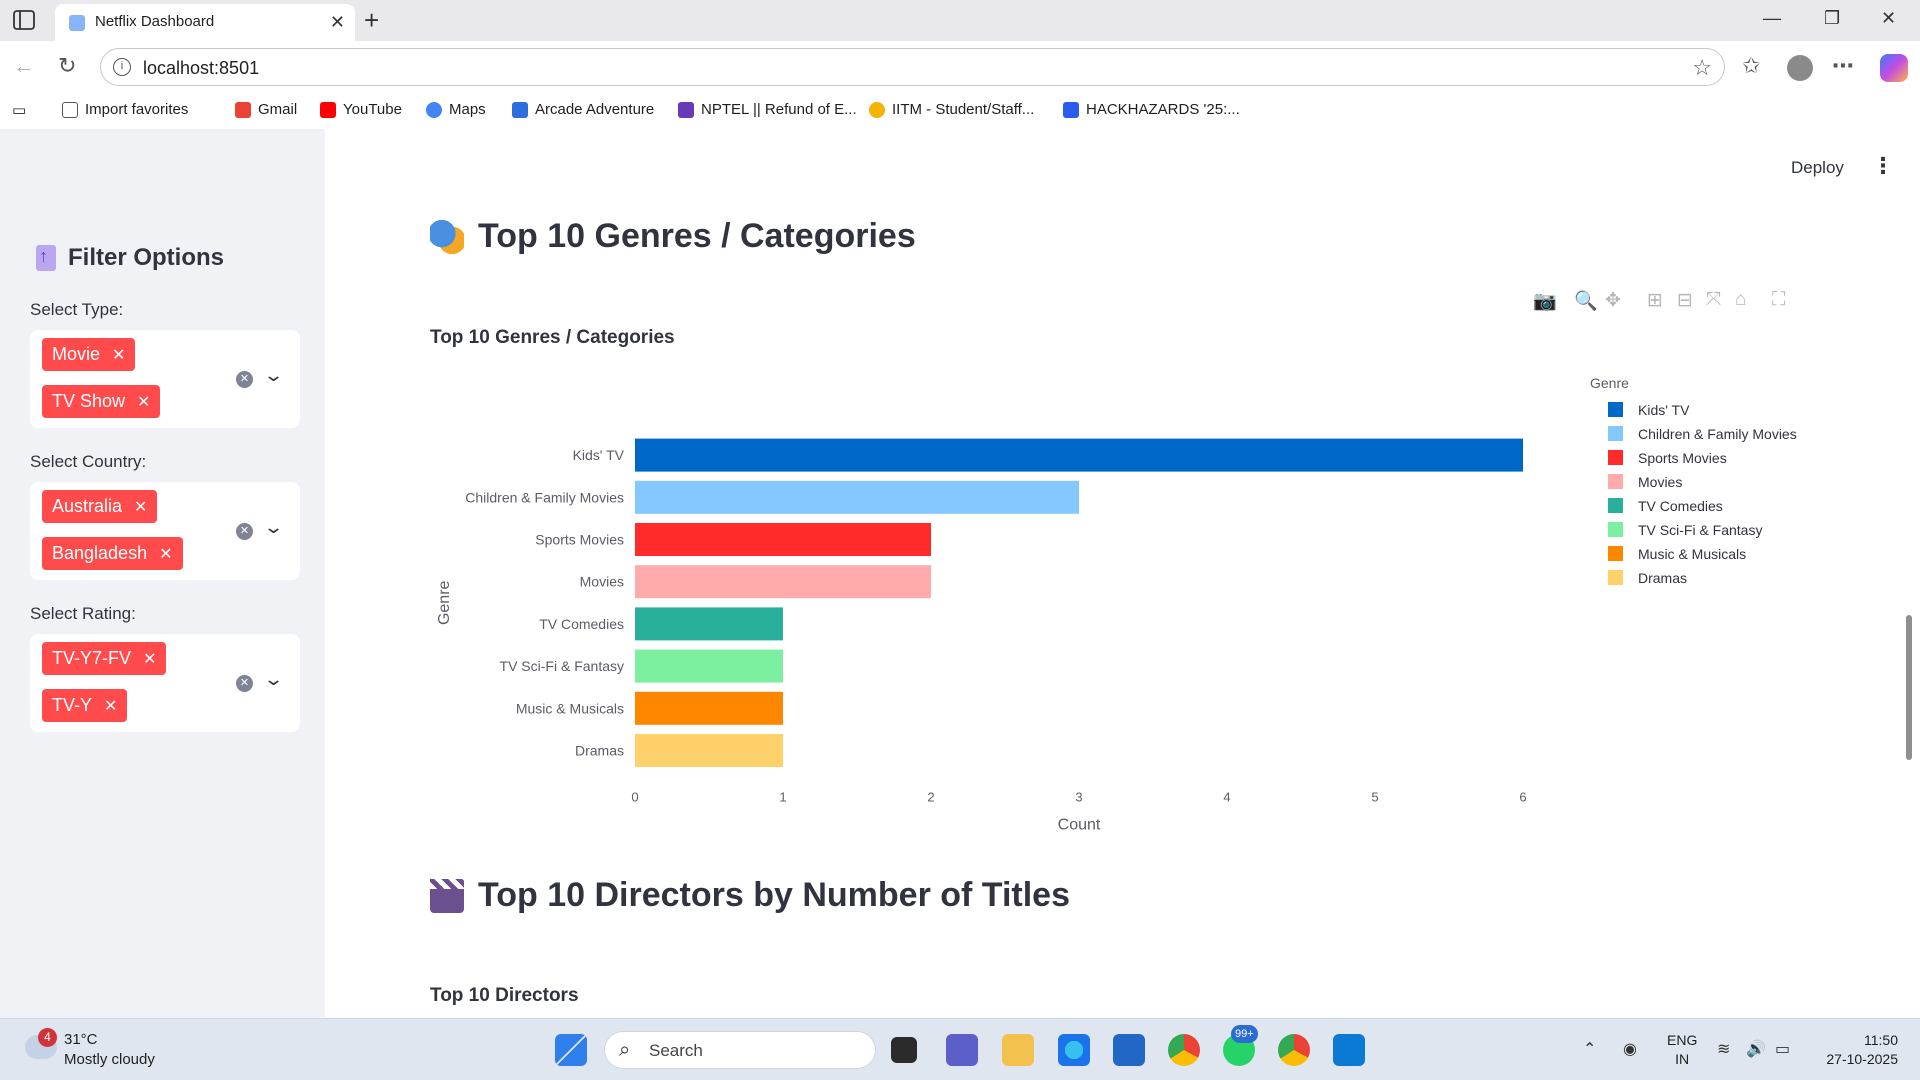 The height and width of the screenshot is (1080, 1920). What do you see at coordinates (1682, 1050) in the screenshot?
I see `language-indicator: ENG IN` at bounding box center [1682, 1050].